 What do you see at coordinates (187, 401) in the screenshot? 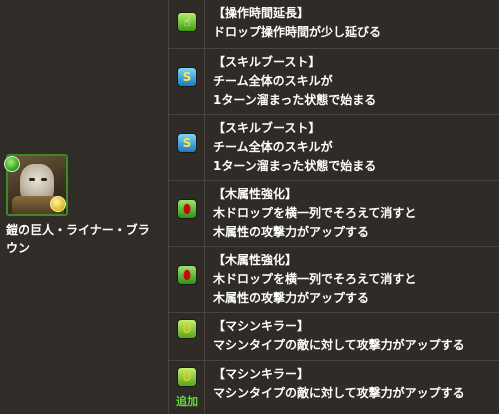
I see `added-badge: 追加` at bounding box center [187, 401].